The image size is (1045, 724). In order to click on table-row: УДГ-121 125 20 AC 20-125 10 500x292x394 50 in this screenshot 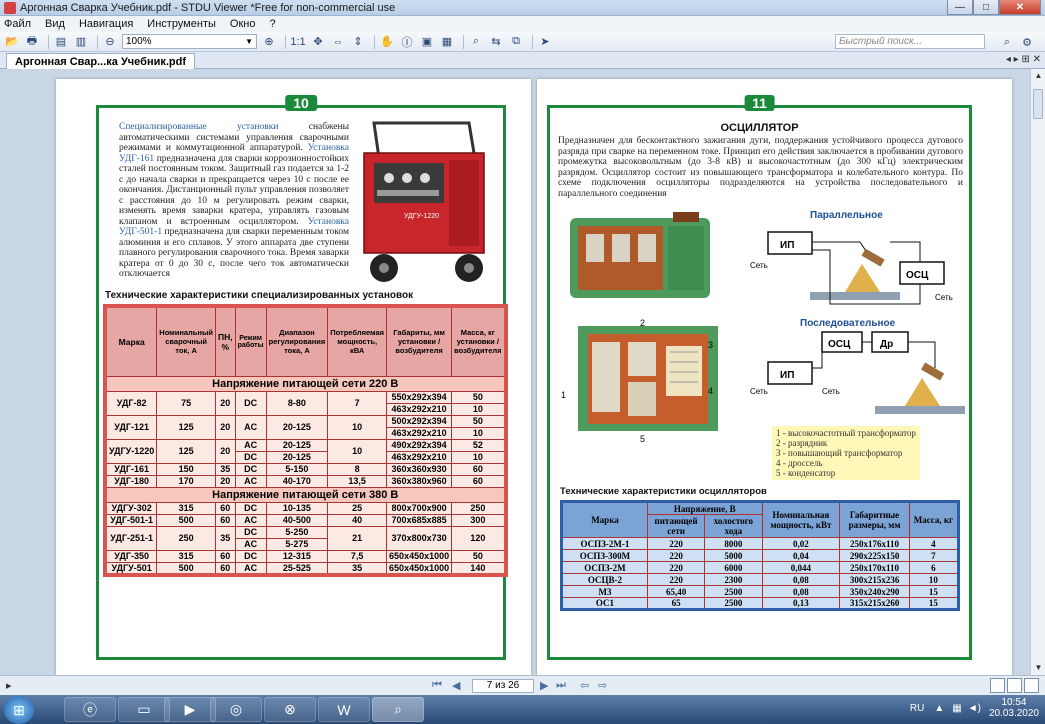, I will do `click(305, 427)`.